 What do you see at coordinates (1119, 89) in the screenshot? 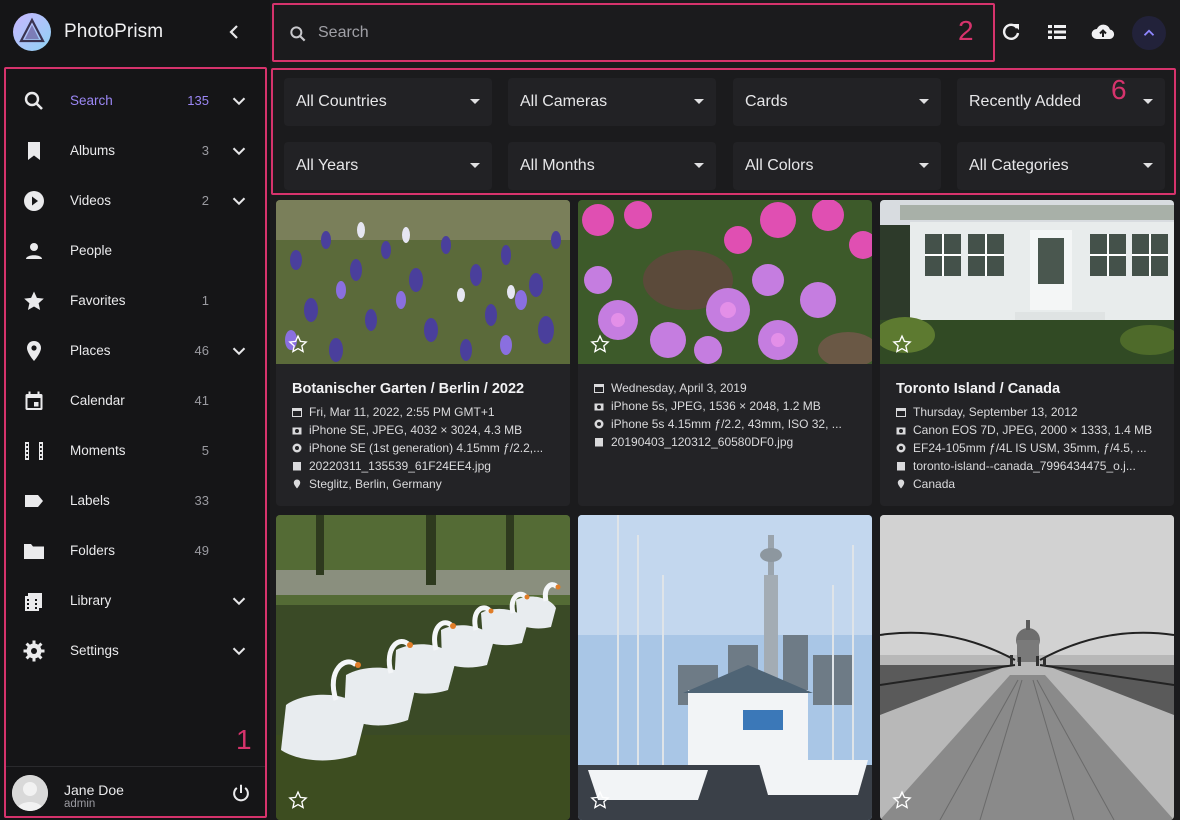
I see `annotation-label-6: 6` at bounding box center [1119, 89].